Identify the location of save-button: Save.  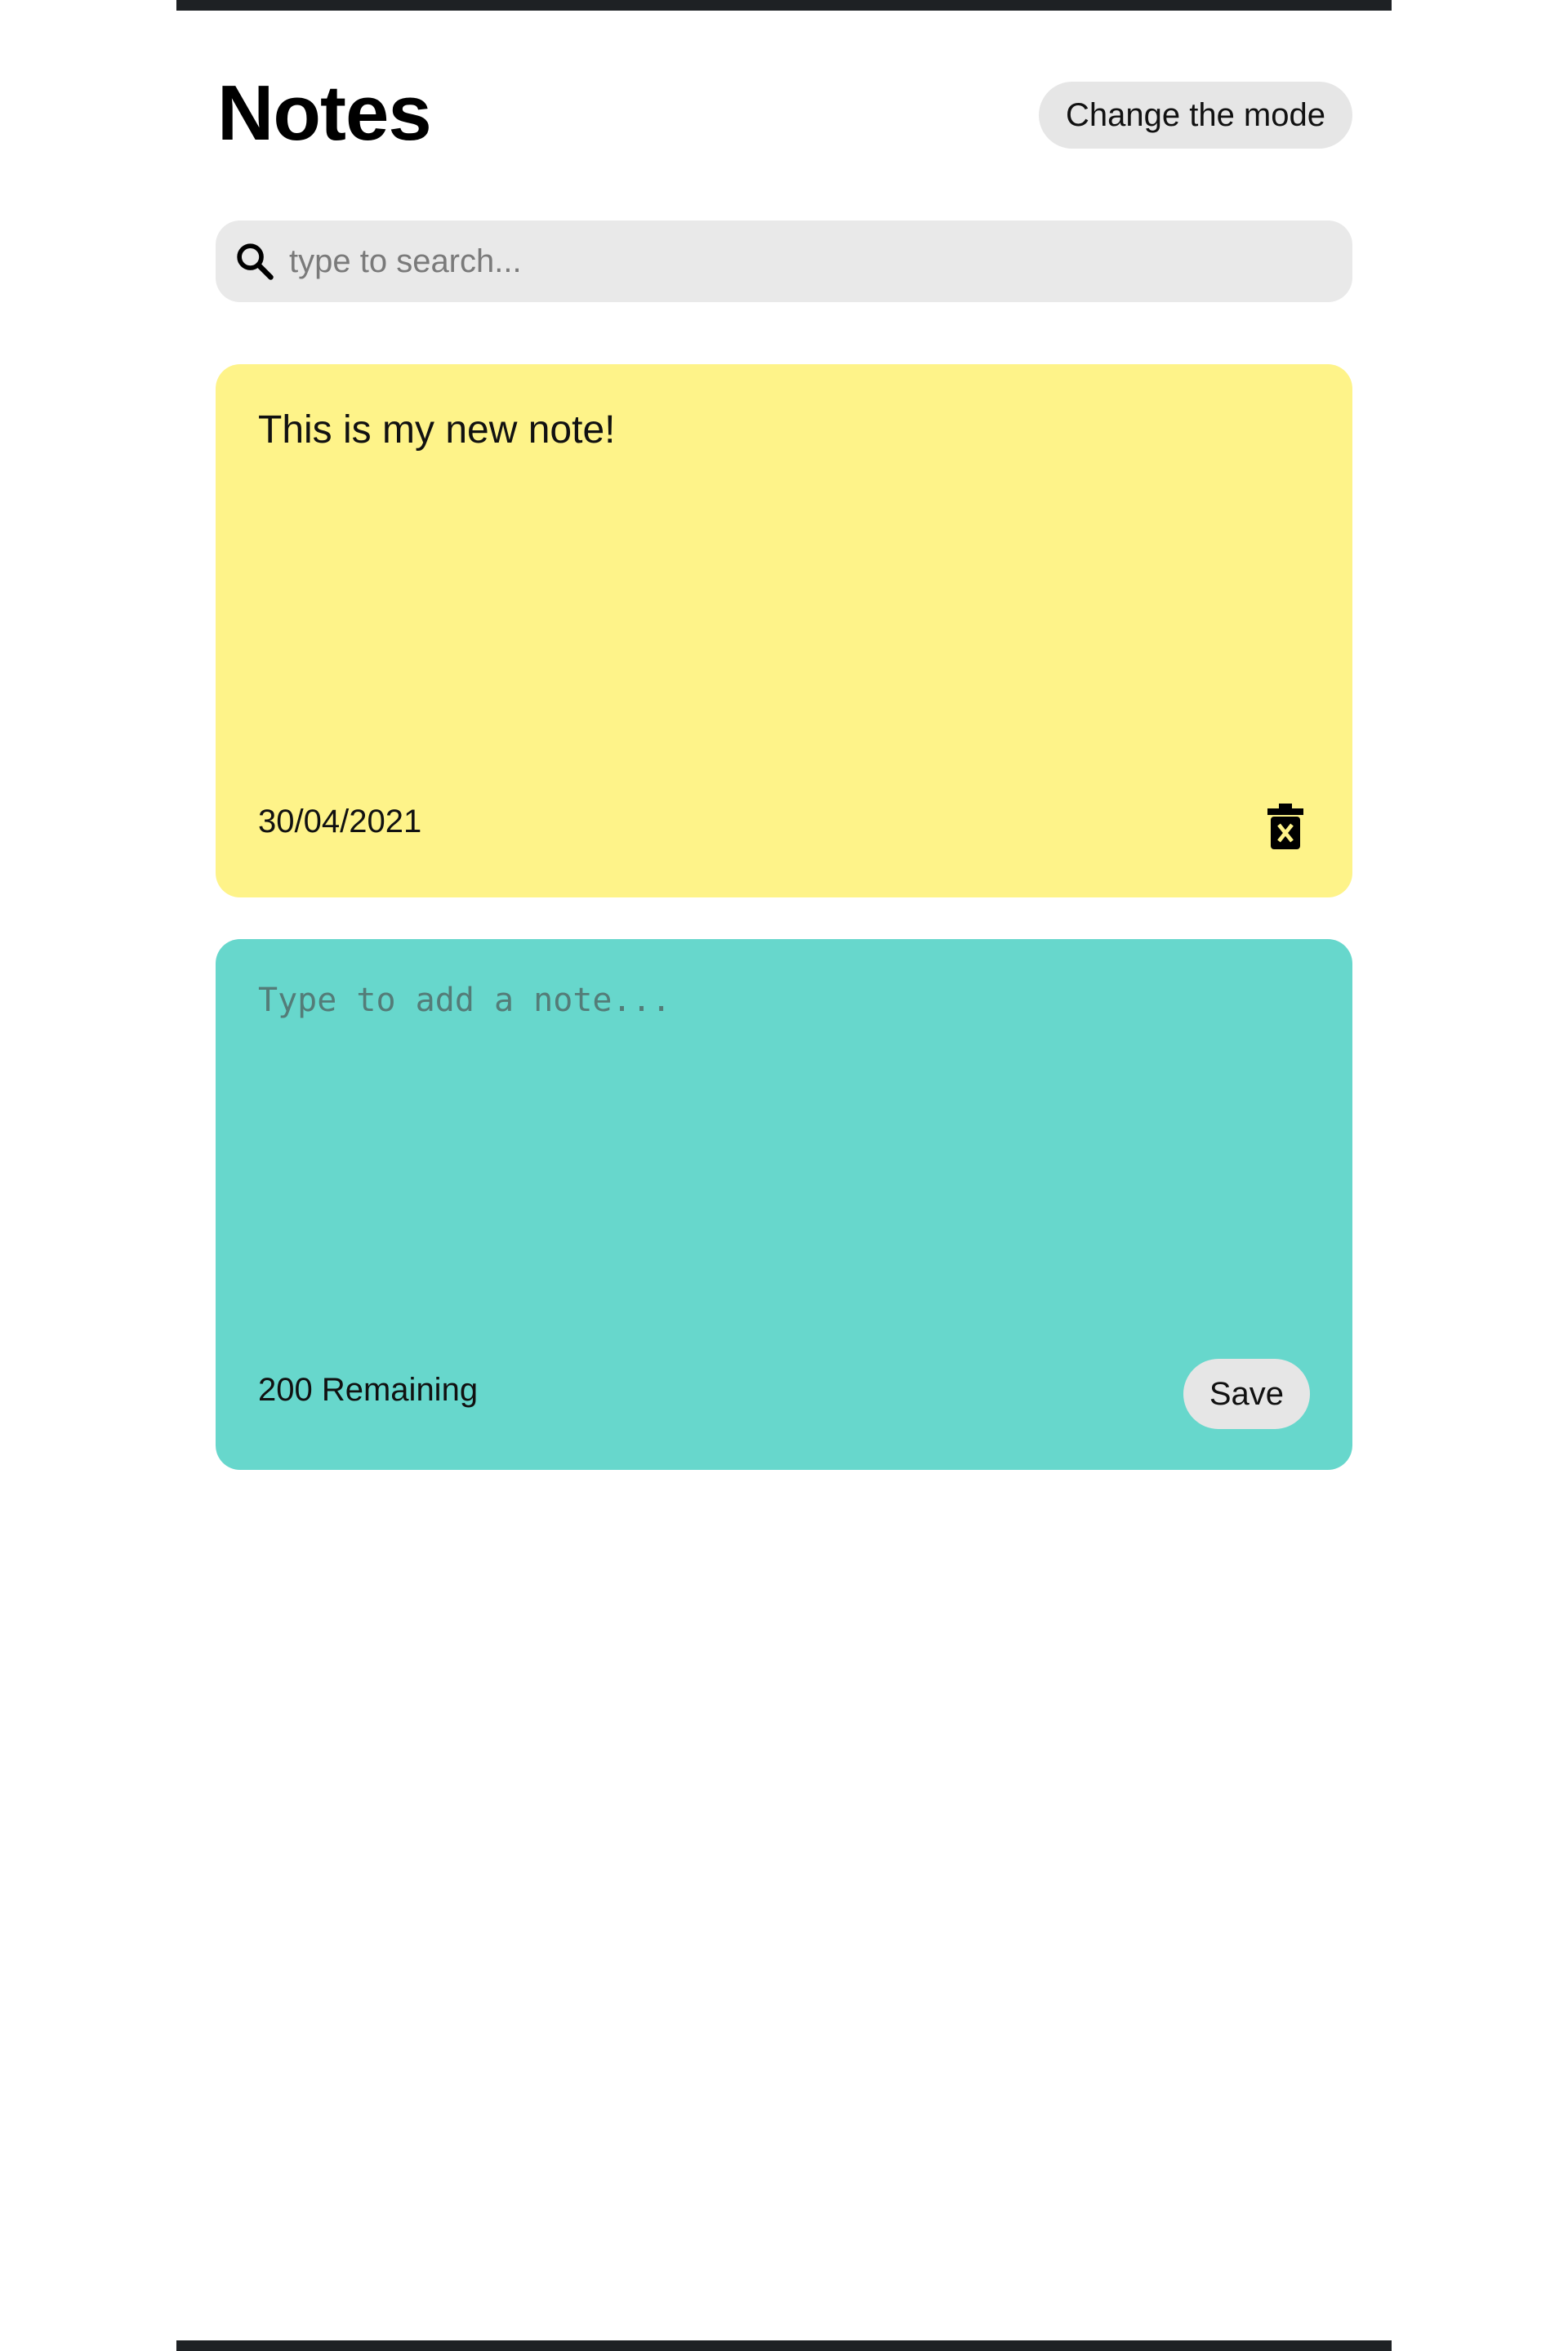
(1246, 1394).